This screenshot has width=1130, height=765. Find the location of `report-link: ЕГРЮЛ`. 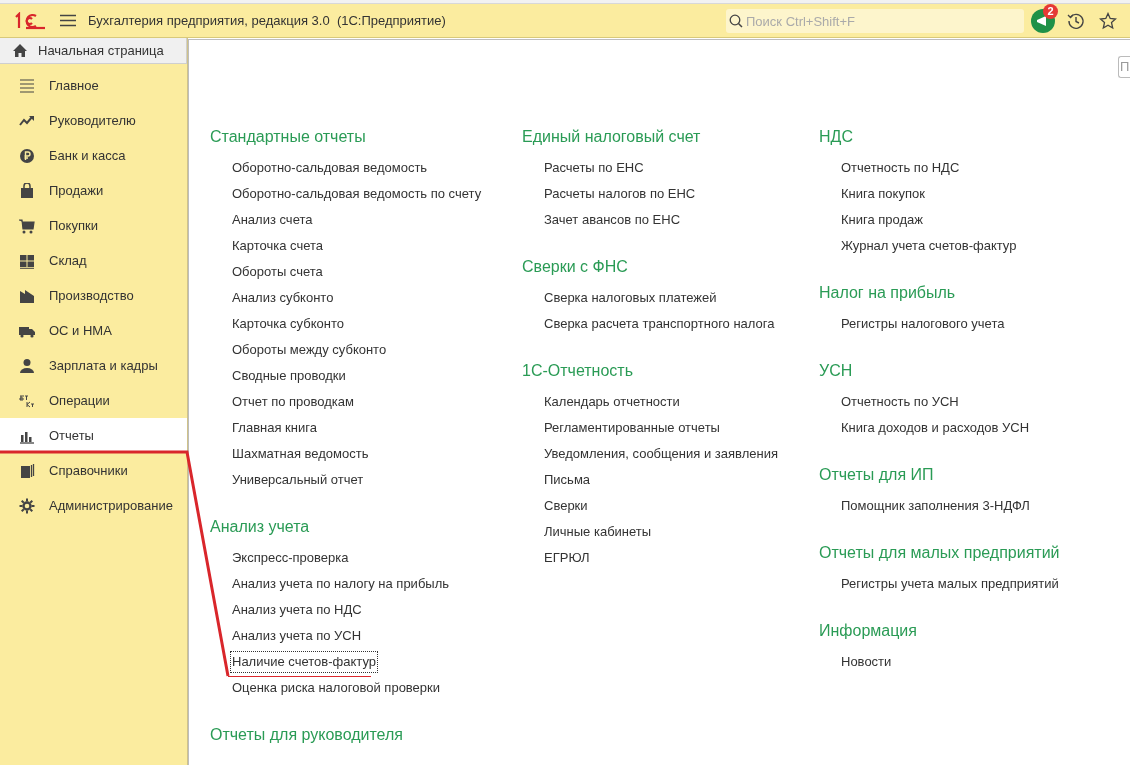

report-link: ЕГРЮЛ is located at coordinates (567, 558).